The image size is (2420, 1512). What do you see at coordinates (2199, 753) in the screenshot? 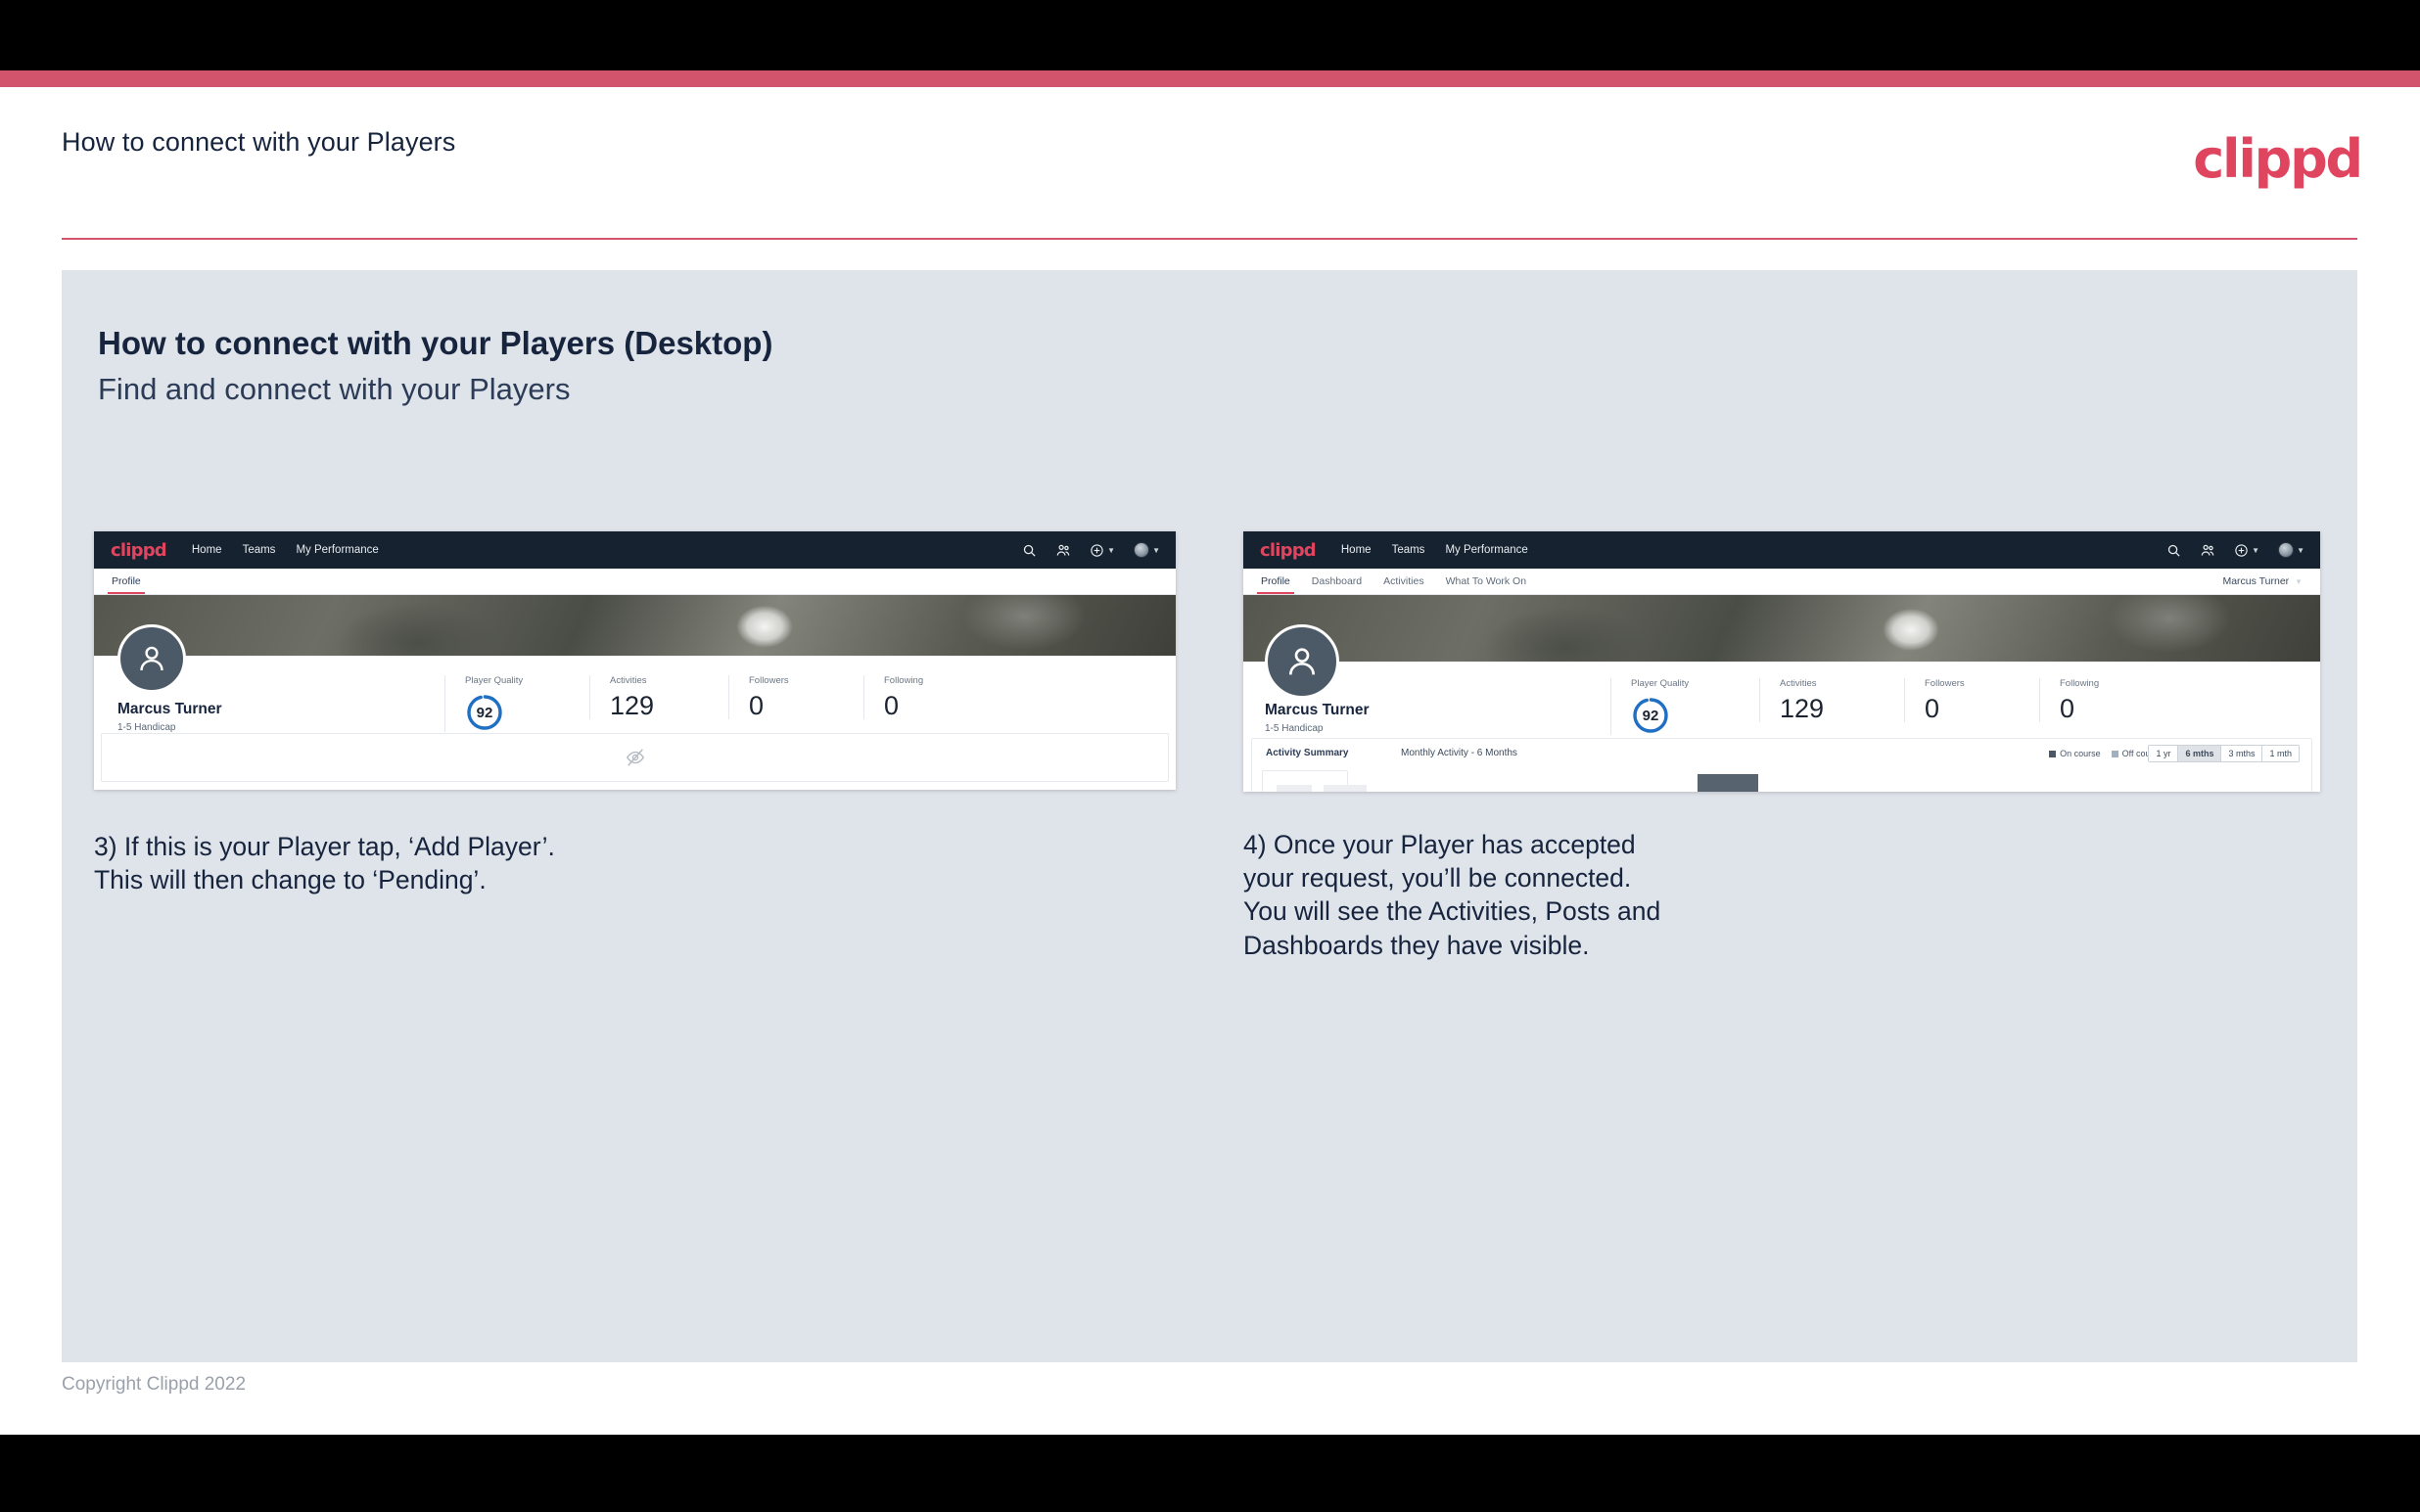
I see `range-6-mths: 6 mths` at bounding box center [2199, 753].